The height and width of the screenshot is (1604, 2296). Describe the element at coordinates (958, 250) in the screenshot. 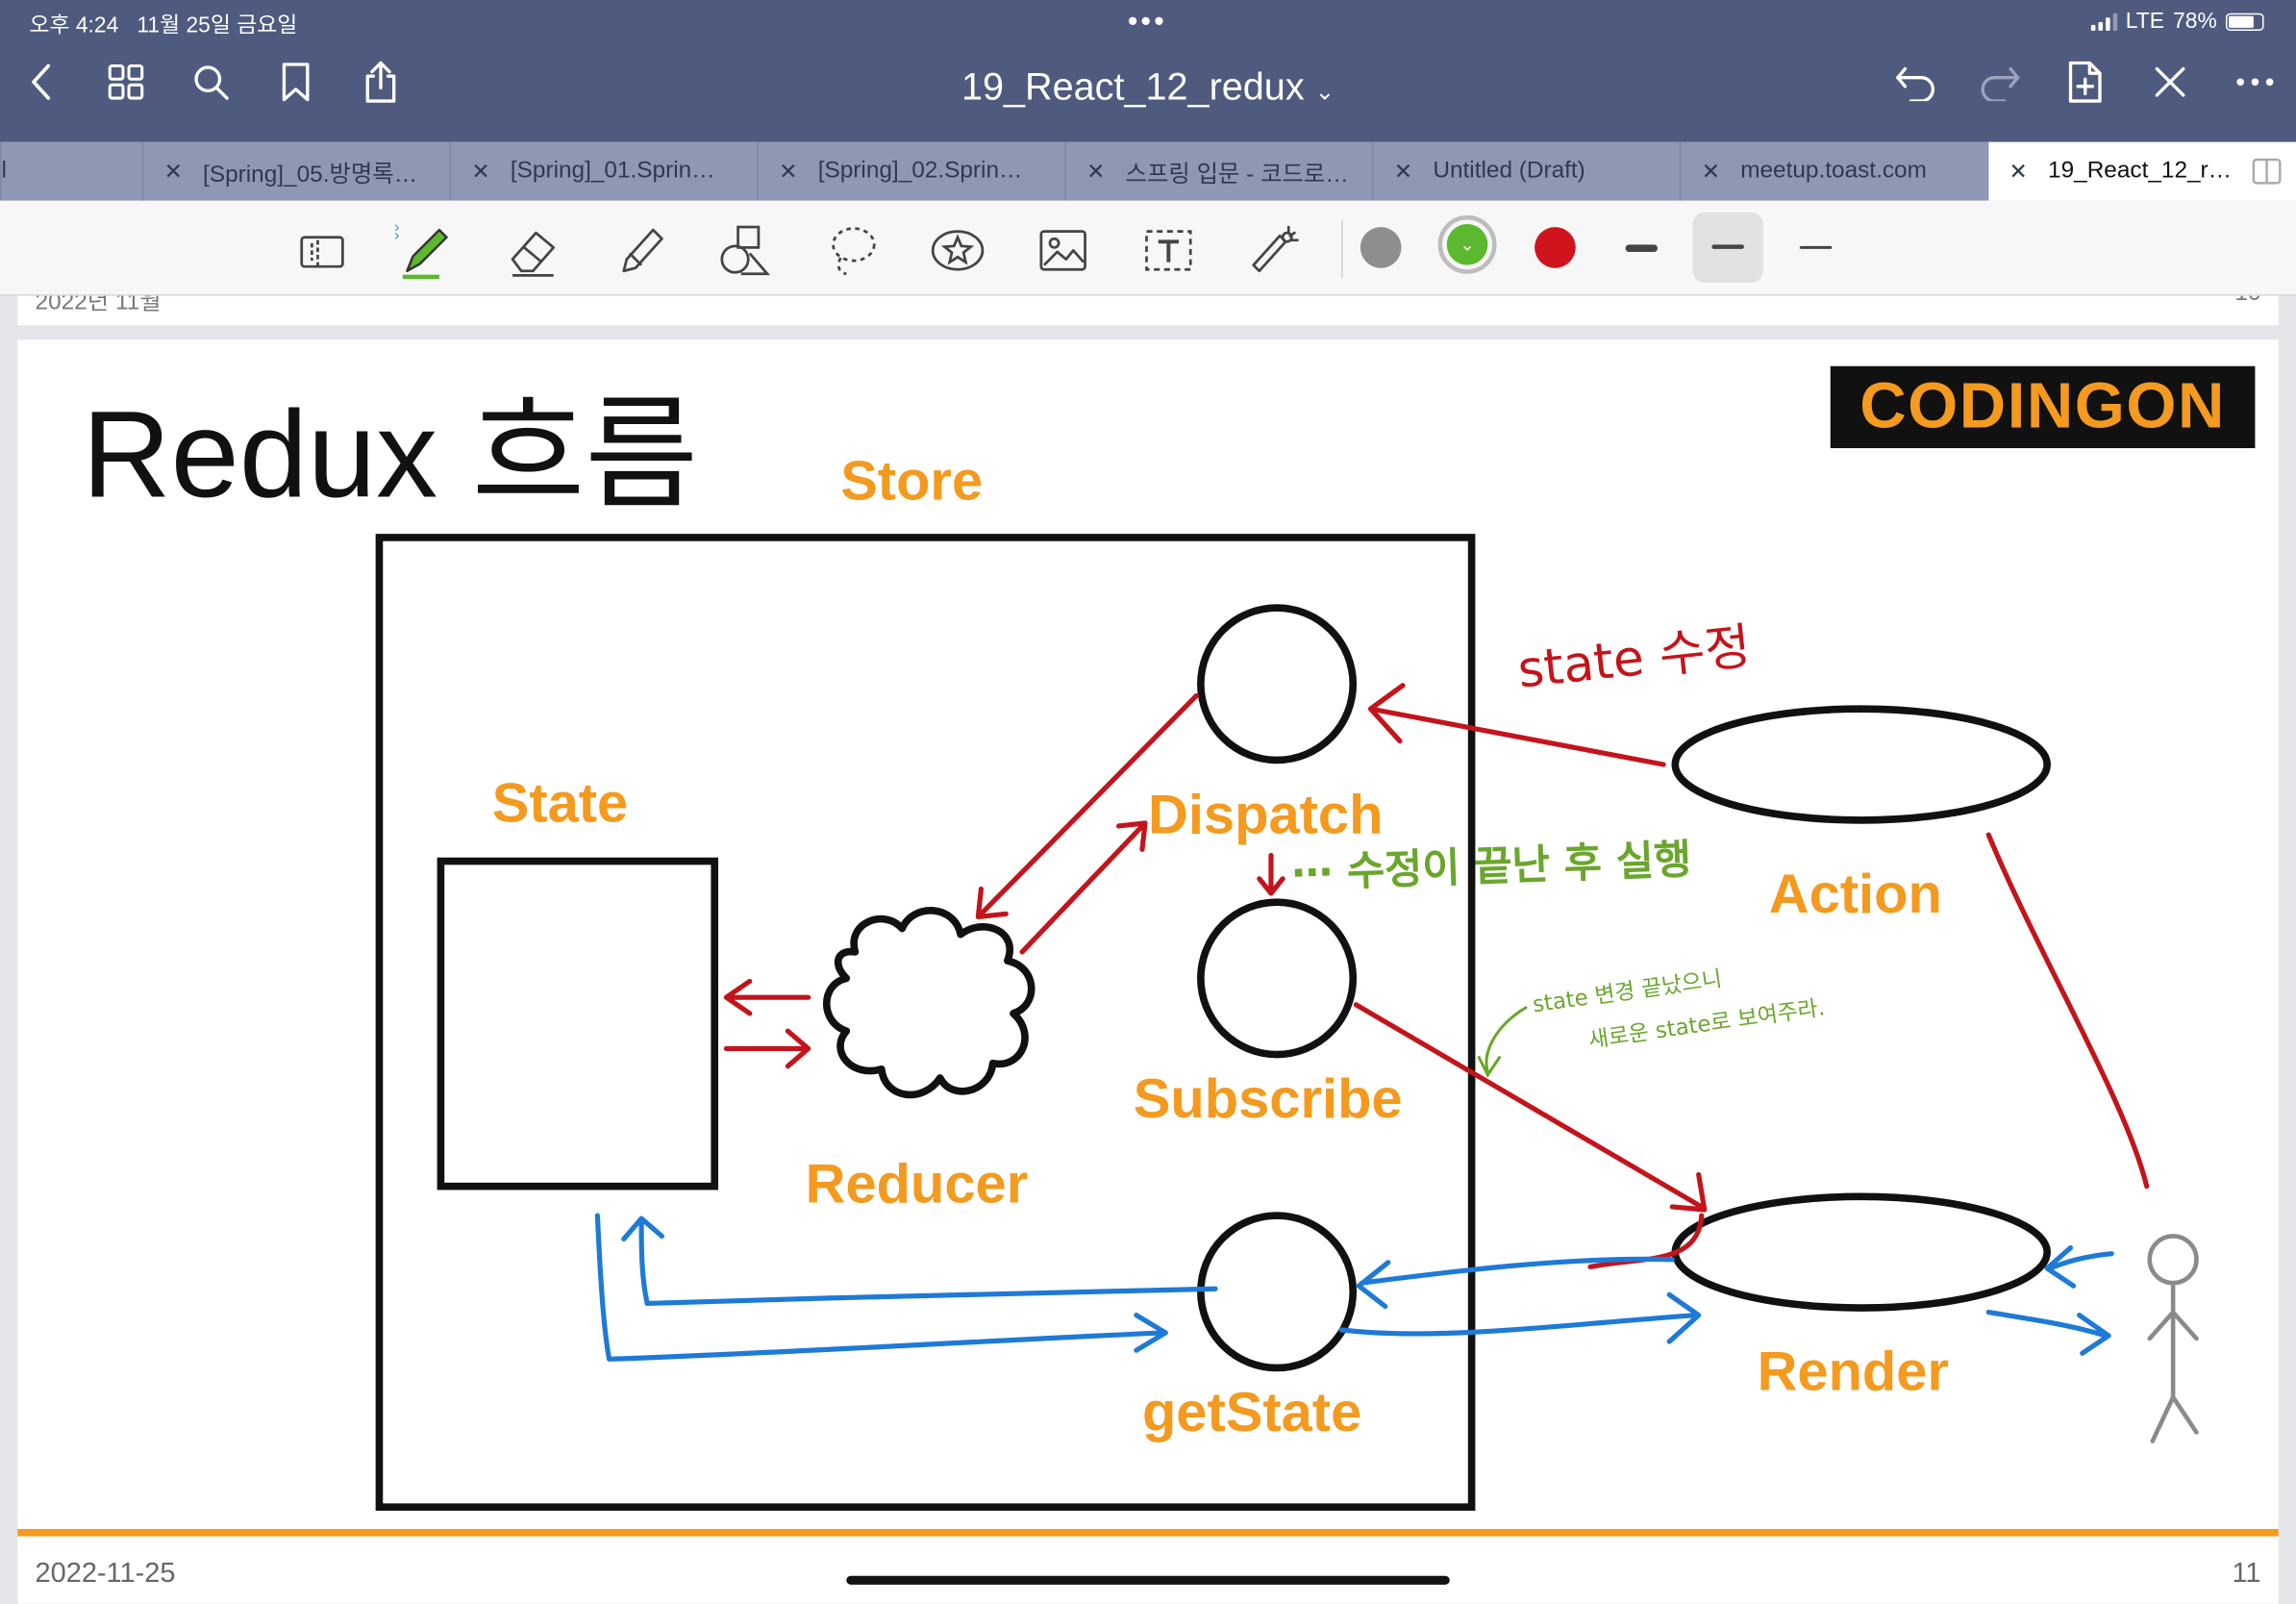

I see `sticker-icon` at that location.